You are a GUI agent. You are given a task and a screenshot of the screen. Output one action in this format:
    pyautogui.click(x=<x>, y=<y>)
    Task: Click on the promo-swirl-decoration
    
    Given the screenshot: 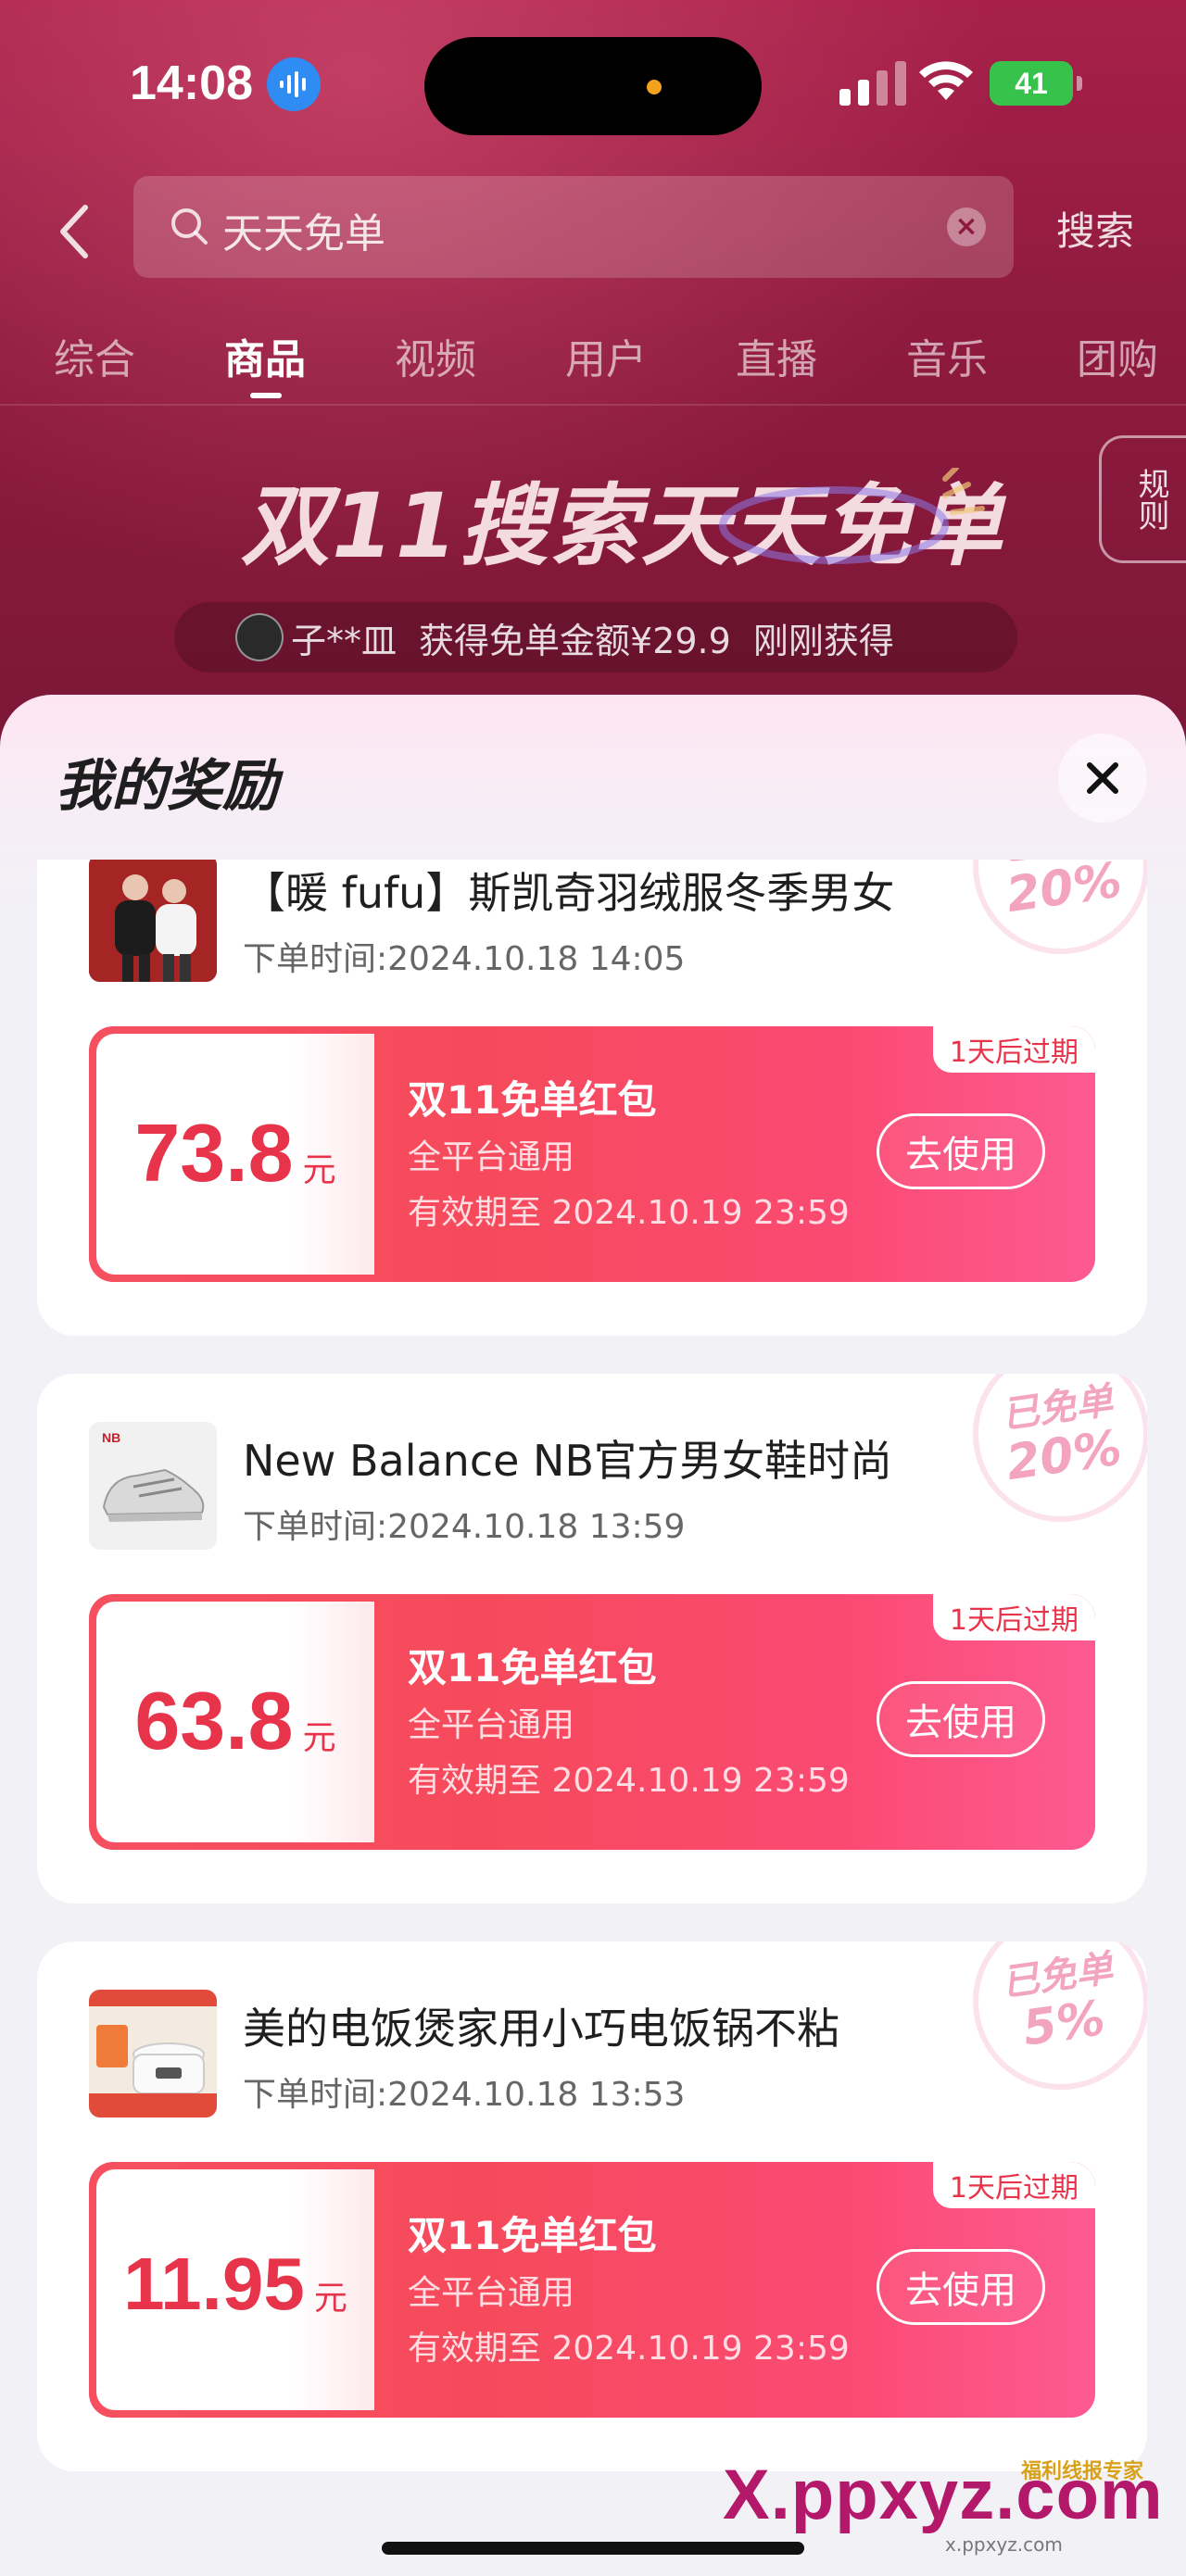 What is the action you would take?
    pyautogui.click(x=852, y=516)
    